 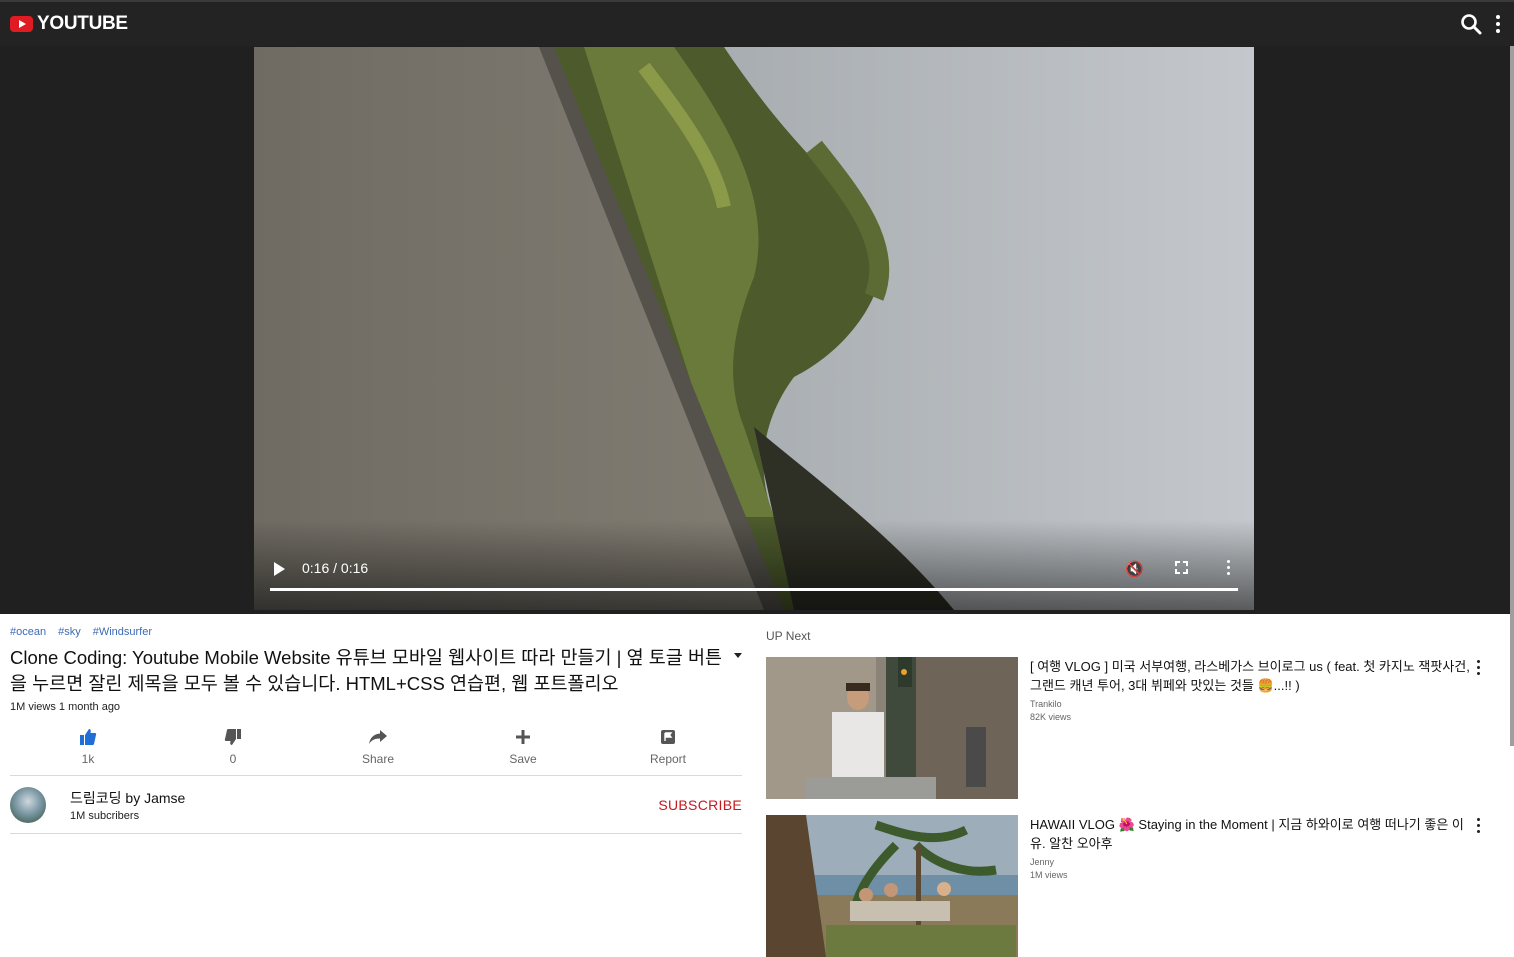 I want to click on seek-bar-fill, so click(x=754, y=589).